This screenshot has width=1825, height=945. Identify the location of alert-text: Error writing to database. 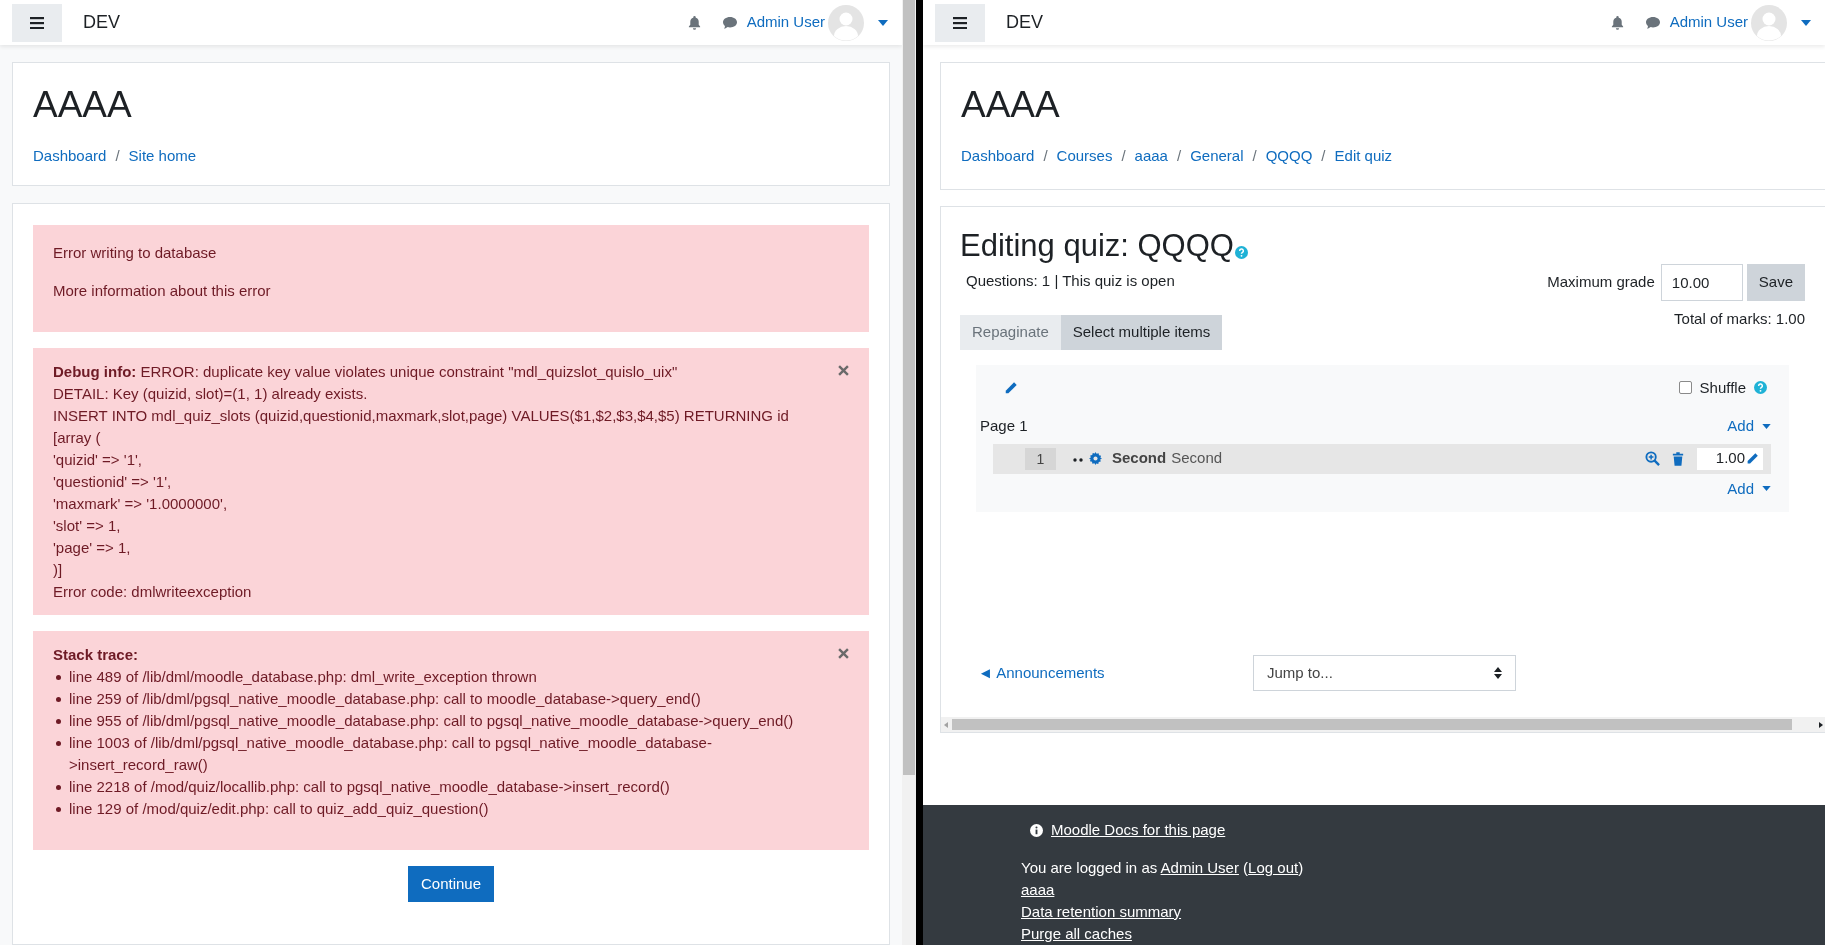
(135, 253).